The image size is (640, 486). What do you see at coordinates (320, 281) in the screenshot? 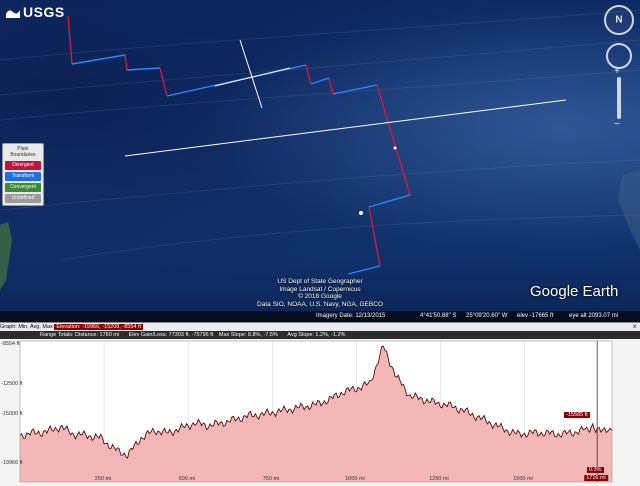
I see `credit-line1: US Dept of State Geographer` at bounding box center [320, 281].